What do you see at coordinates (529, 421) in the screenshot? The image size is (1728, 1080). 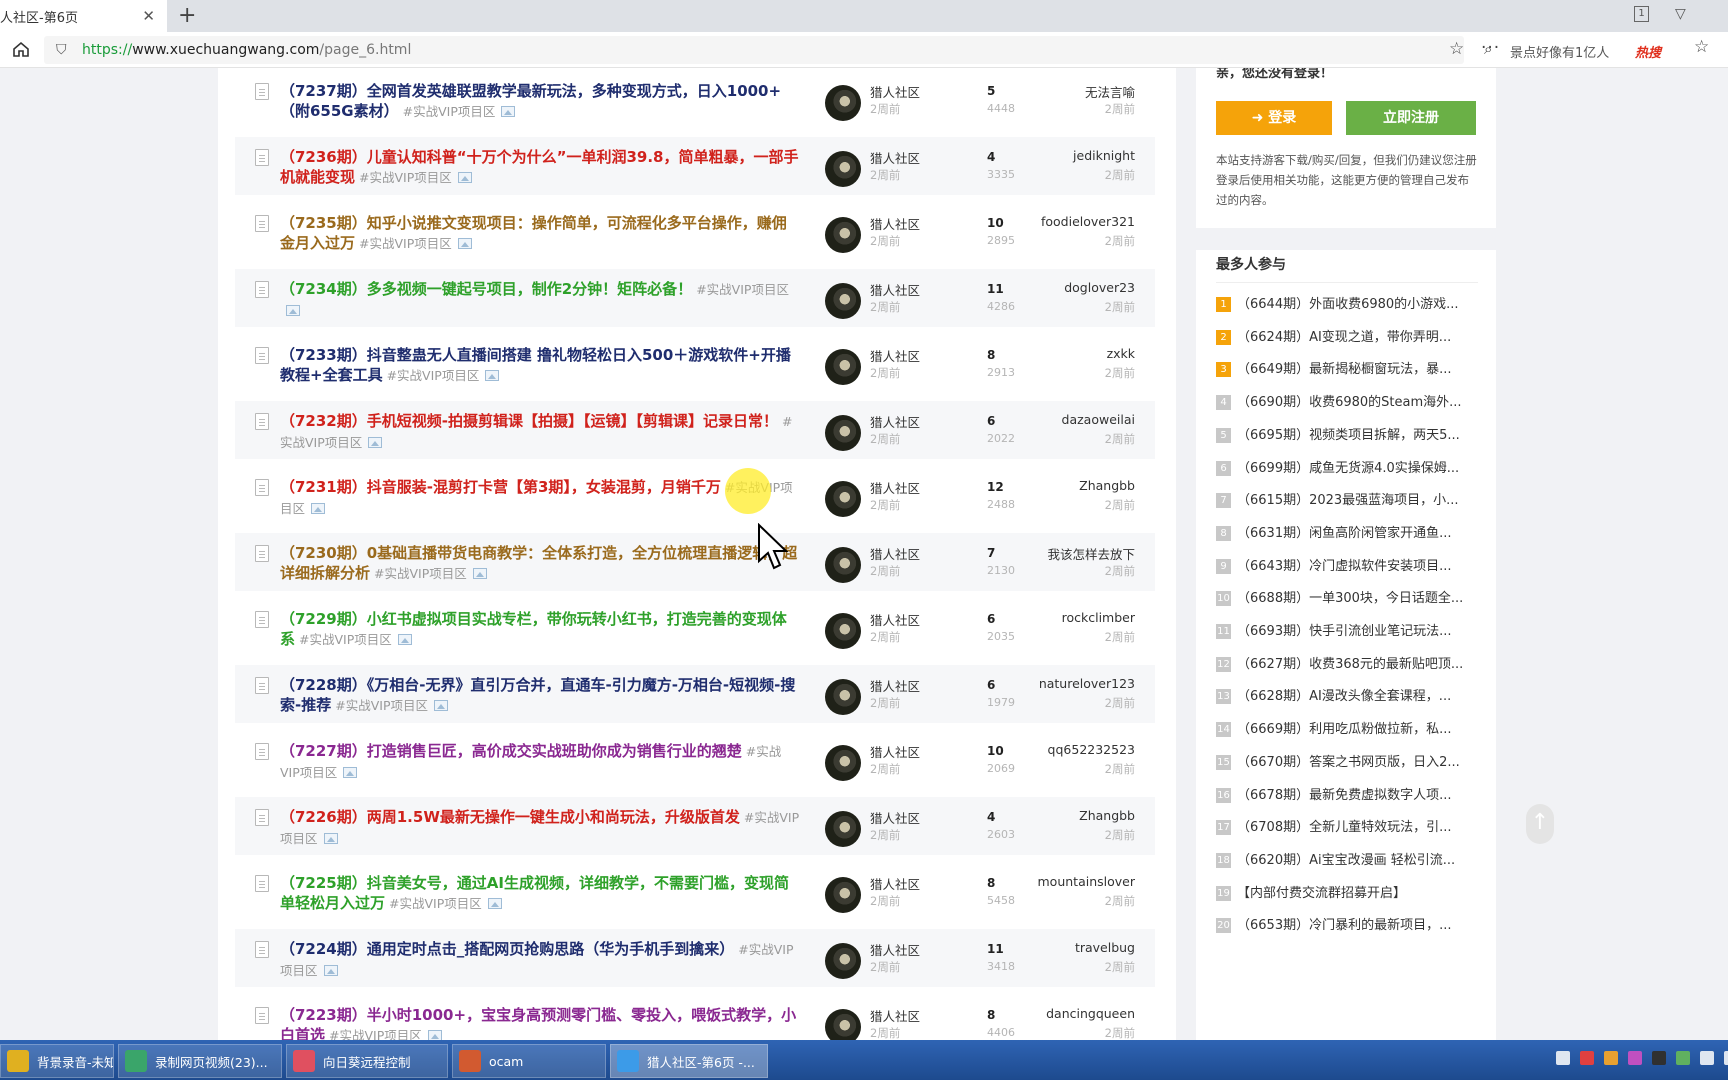 I see `thread-title-link: （7232期）手机短视频-拍摄剪辑课【拍摄】【运镜】【剪辑课】记录日常！` at bounding box center [529, 421].